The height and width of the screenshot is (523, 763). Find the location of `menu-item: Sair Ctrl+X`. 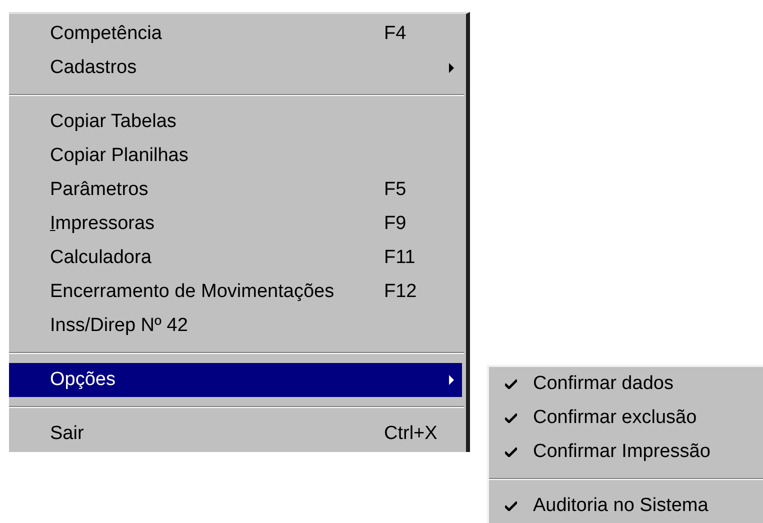

menu-item: Sair Ctrl+X is located at coordinates (235, 434).